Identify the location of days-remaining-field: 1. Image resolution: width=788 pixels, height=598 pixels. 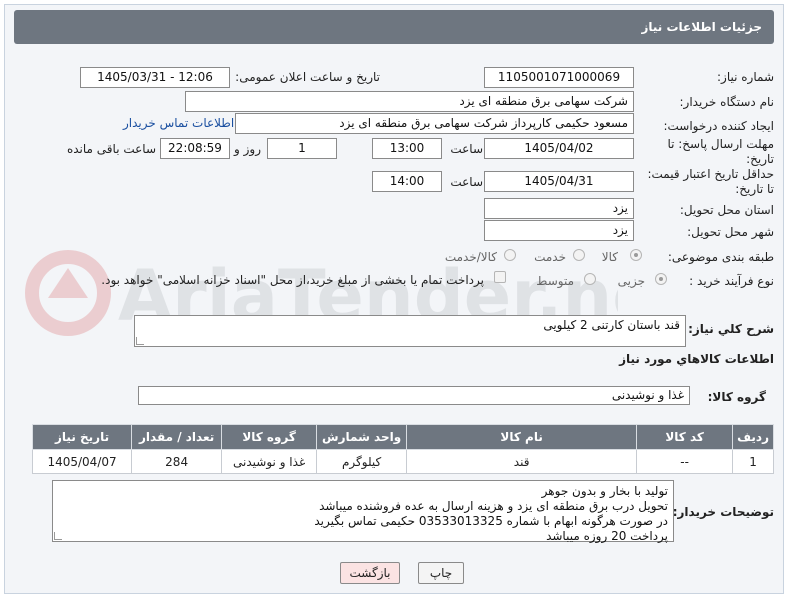
(302, 148).